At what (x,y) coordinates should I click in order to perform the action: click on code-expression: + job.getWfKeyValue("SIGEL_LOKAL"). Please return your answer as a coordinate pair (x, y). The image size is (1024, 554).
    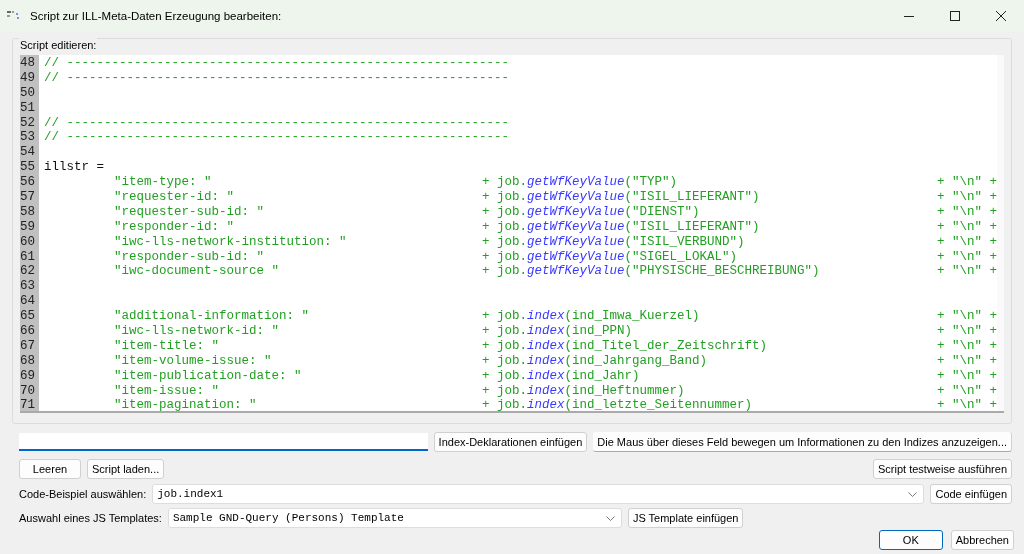
    Looking at the image, I should click on (610, 257).